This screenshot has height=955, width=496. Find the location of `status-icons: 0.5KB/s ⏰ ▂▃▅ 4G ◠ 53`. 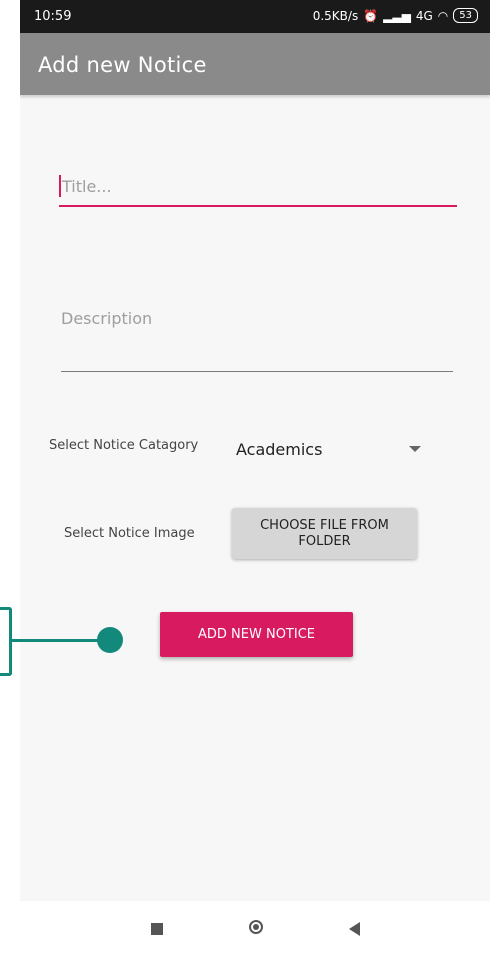

status-icons: 0.5KB/s ⏰ ▂▃▅ 4G ◠ 53 is located at coordinates (395, 15).